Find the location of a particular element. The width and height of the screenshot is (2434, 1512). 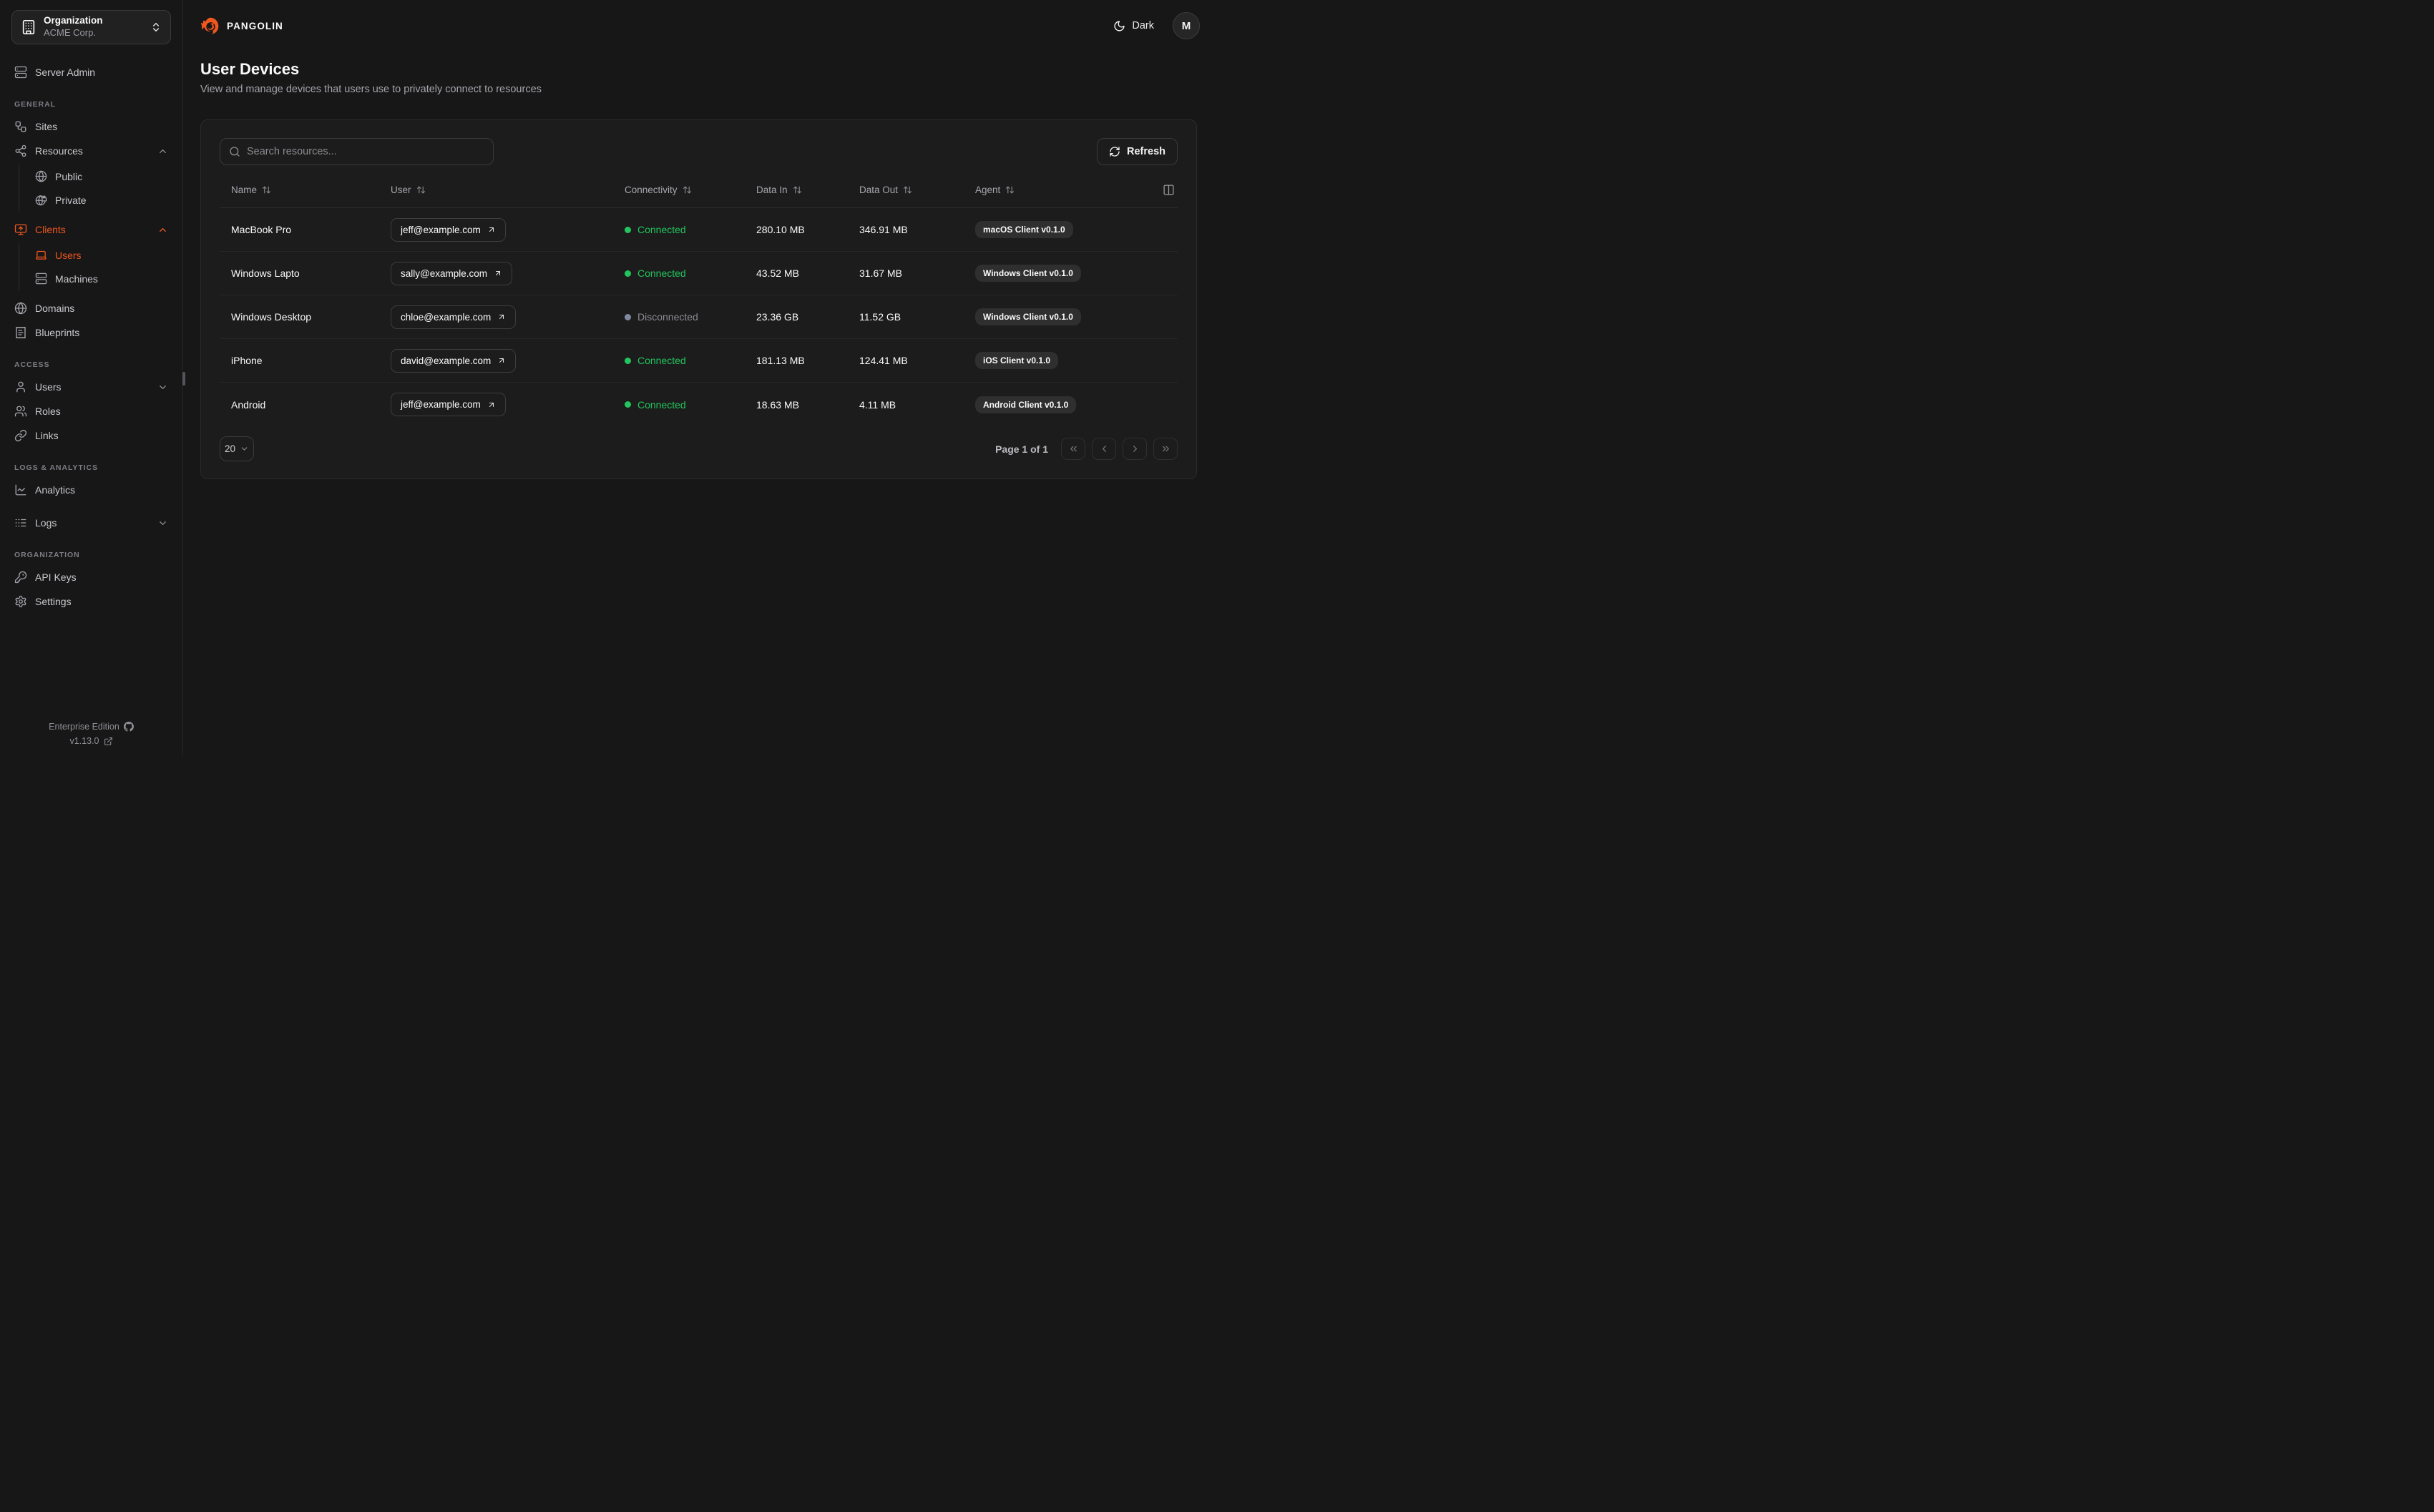

laptop-icon is located at coordinates (41, 255).